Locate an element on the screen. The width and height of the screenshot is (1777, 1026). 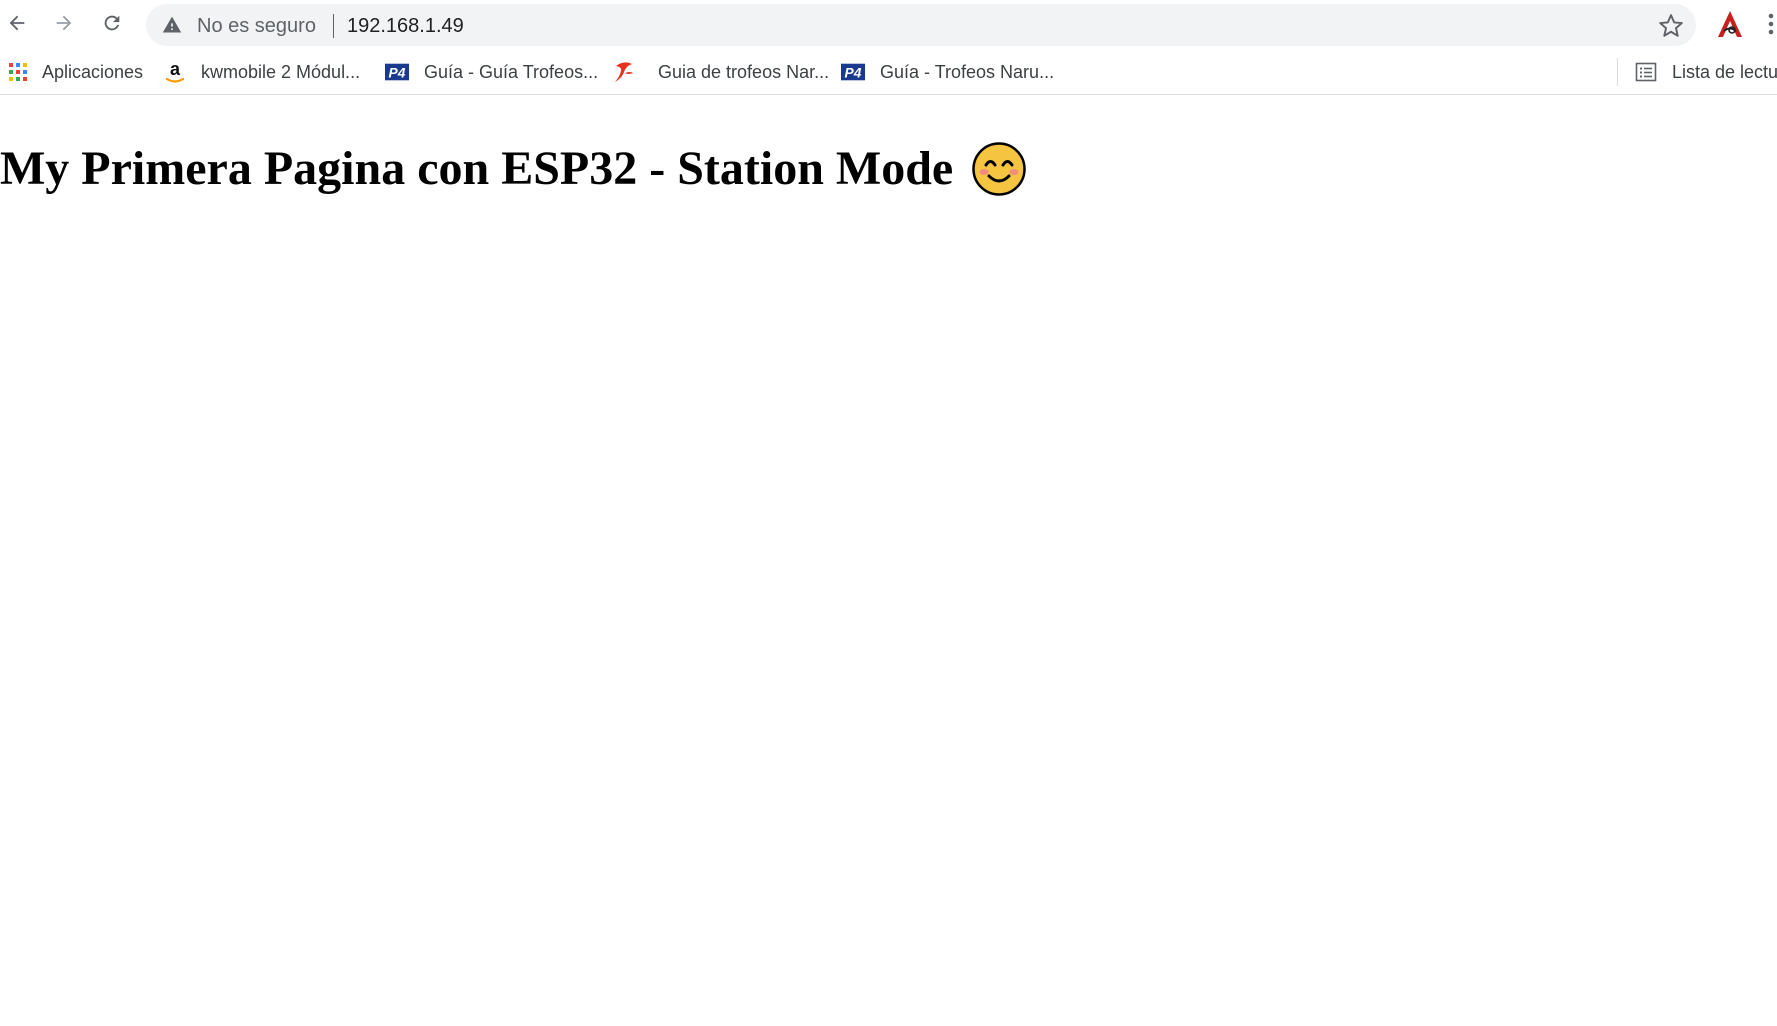
arrow-left-icon is located at coordinates (17, 23).